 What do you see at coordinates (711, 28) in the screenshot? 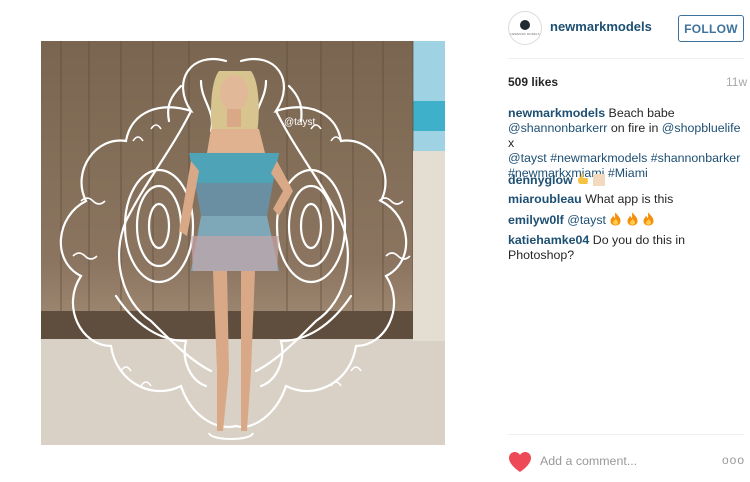
I see `follow-button: FOLLOW` at bounding box center [711, 28].